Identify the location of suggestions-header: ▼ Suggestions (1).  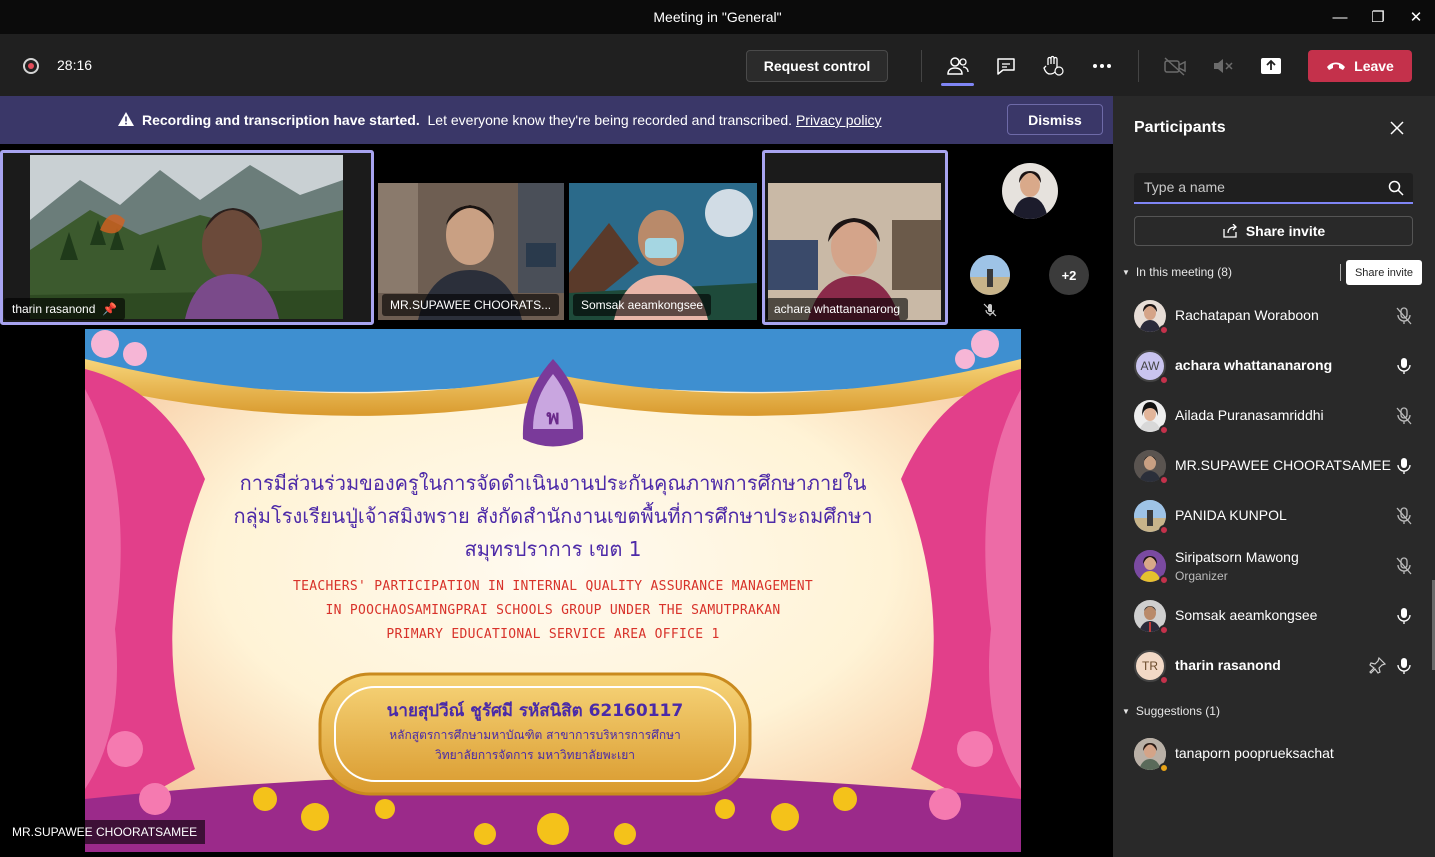
(1171, 711).